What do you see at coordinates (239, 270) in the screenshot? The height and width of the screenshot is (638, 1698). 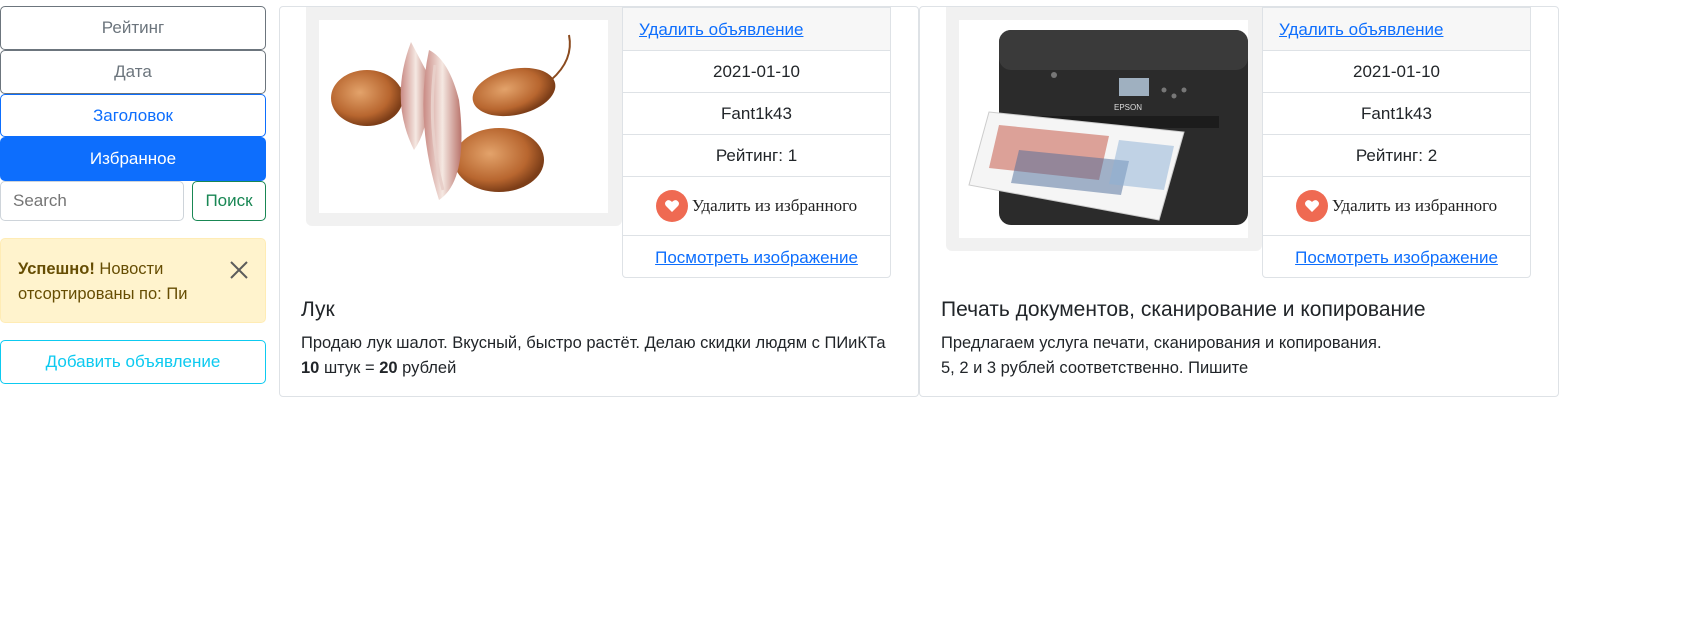 I see `close-icon` at bounding box center [239, 270].